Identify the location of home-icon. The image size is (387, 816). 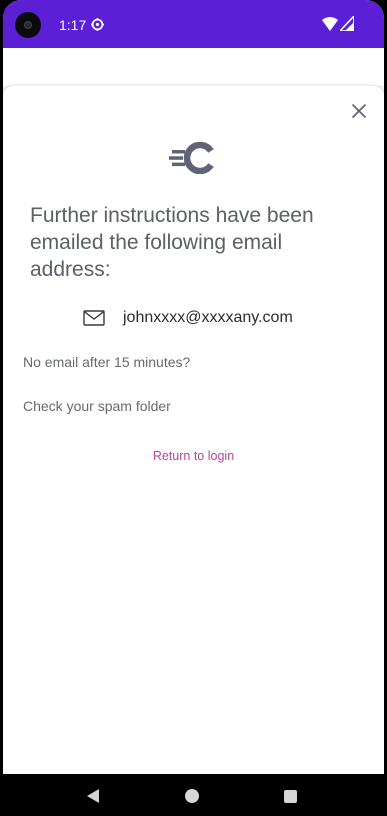
(192, 796).